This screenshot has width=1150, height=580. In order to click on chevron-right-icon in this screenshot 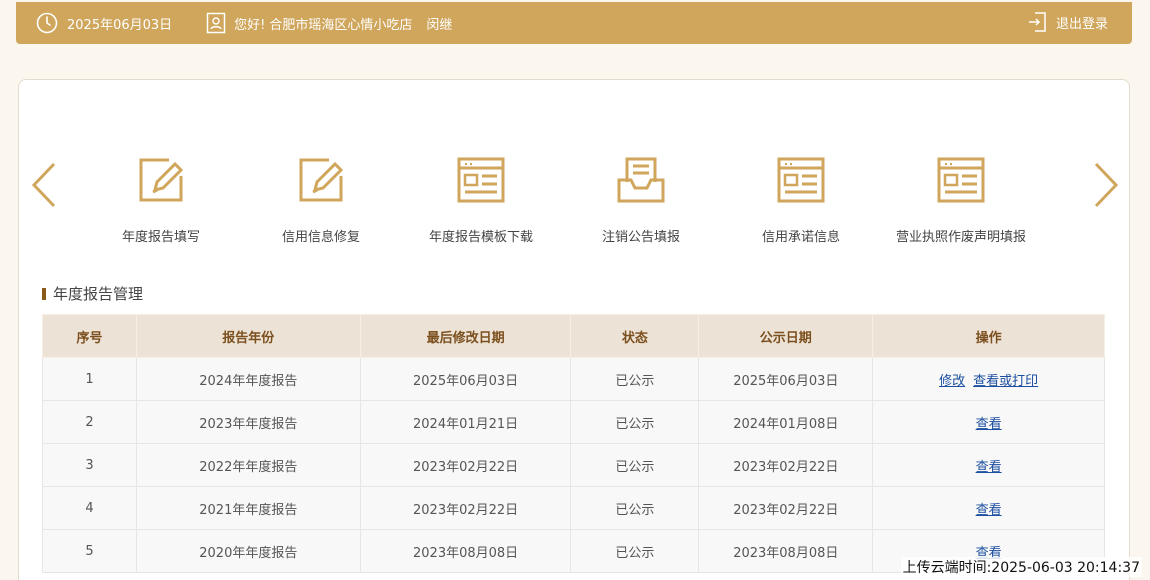, I will do `click(1106, 185)`.